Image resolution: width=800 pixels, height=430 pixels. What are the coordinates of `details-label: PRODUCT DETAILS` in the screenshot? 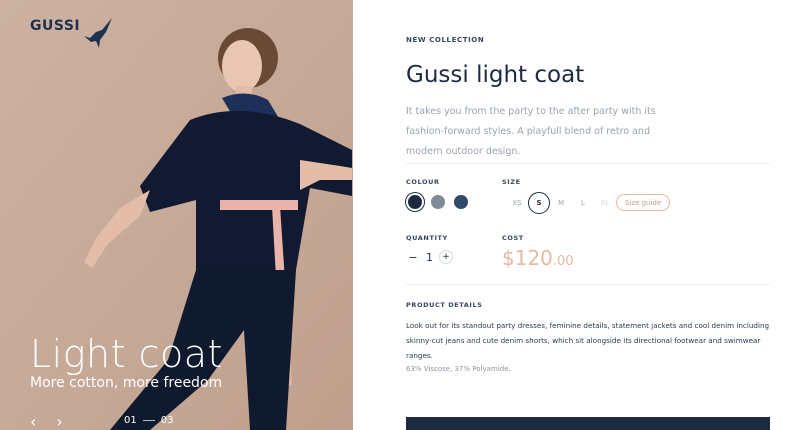 It's located at (444, 305).